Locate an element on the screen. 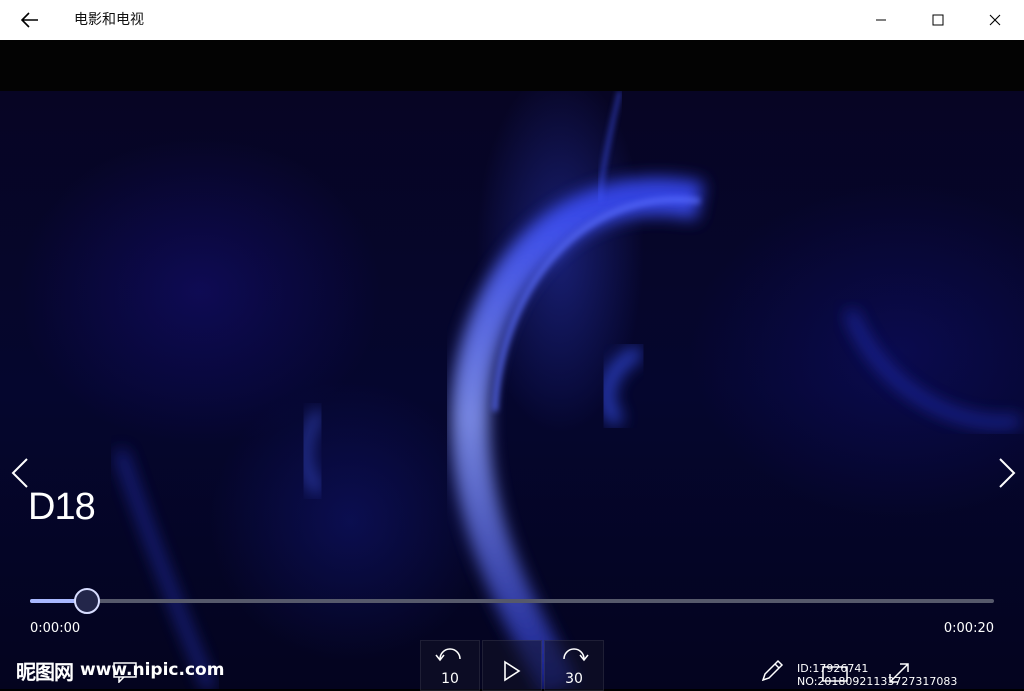  play-button is located at coordinates (512, 665).